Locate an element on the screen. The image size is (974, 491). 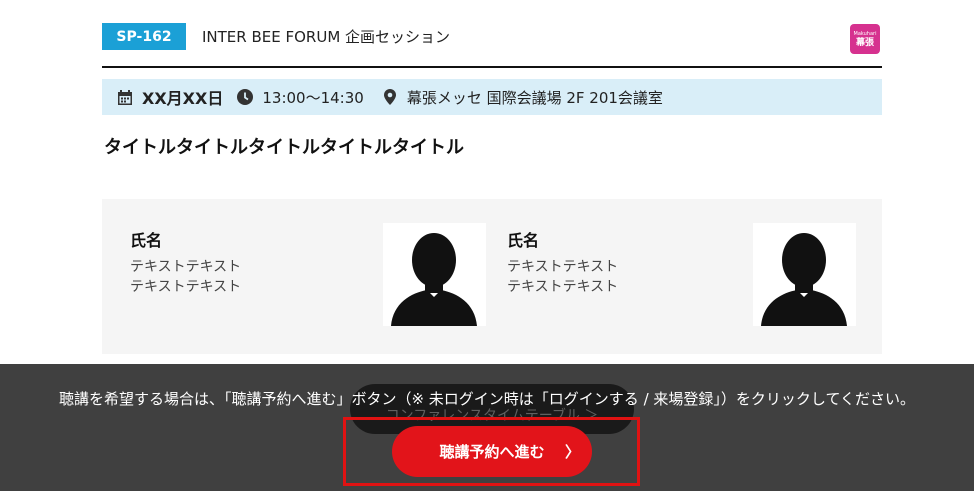
session-info-bar: XX月XX日 13:00〜14:30 幕張メッセ 国際会議場 2F 201会議室 is located at coordinates (492, 97).